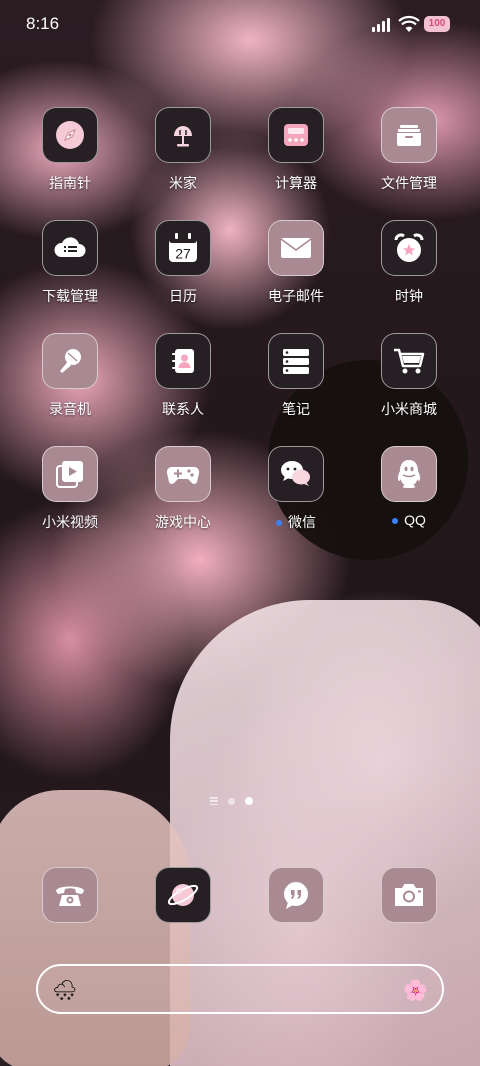 Image resolution: width=480 pixels, height=1066 pixels. What do you see at coordinates (240, 989) in the screenshot?
I see `search-bar: 🌨 🌸` at bounding box center [240, 989].